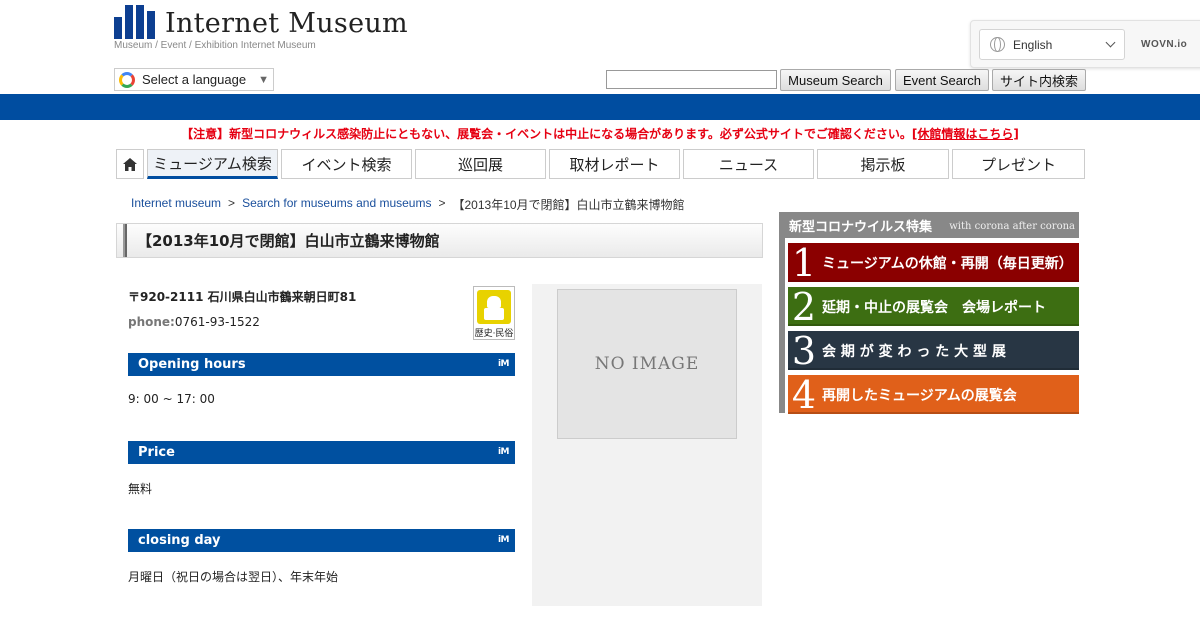 The width and height of the screenshot is (1200, 630). I want to click on opening-hours-value: 9: 00 ~ 17: 00, so click(171, 399).